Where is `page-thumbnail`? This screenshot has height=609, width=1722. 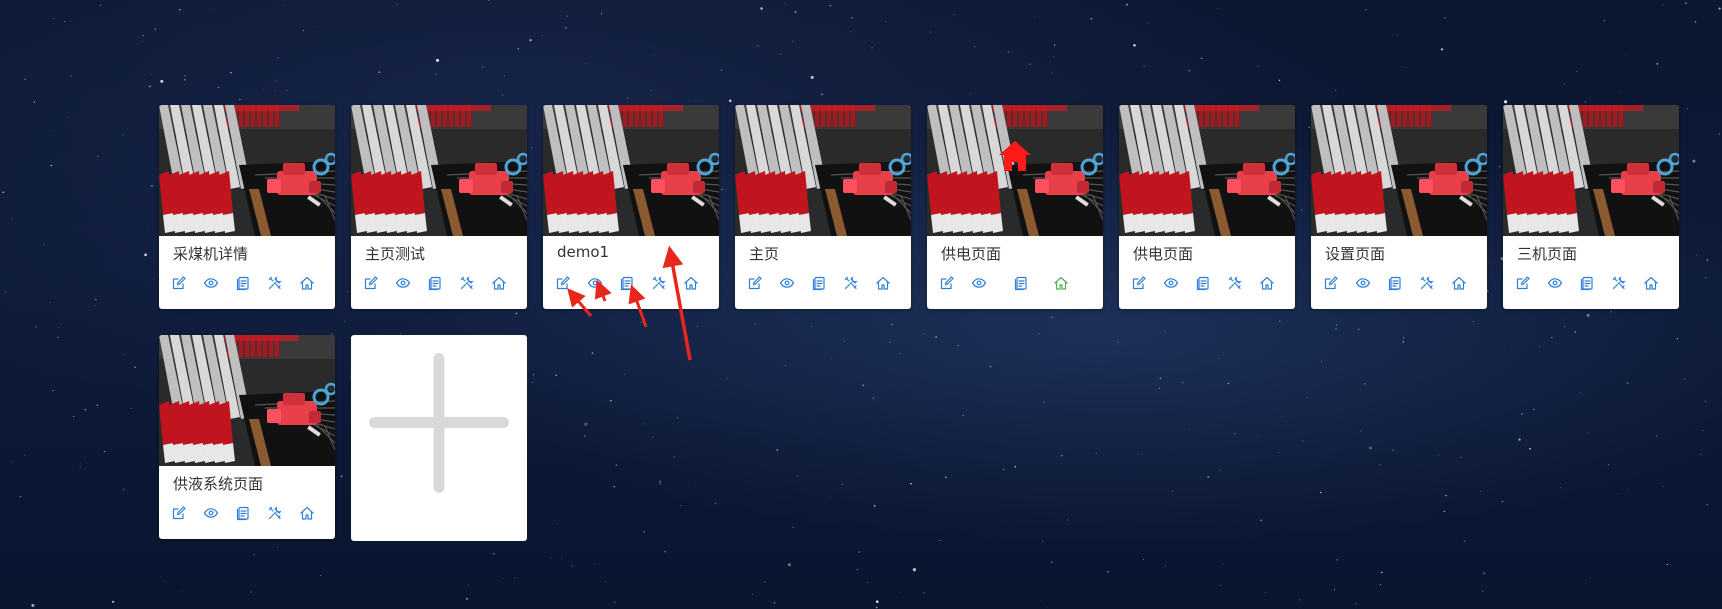
page-thumbnail is located at coordinates (439, 170).